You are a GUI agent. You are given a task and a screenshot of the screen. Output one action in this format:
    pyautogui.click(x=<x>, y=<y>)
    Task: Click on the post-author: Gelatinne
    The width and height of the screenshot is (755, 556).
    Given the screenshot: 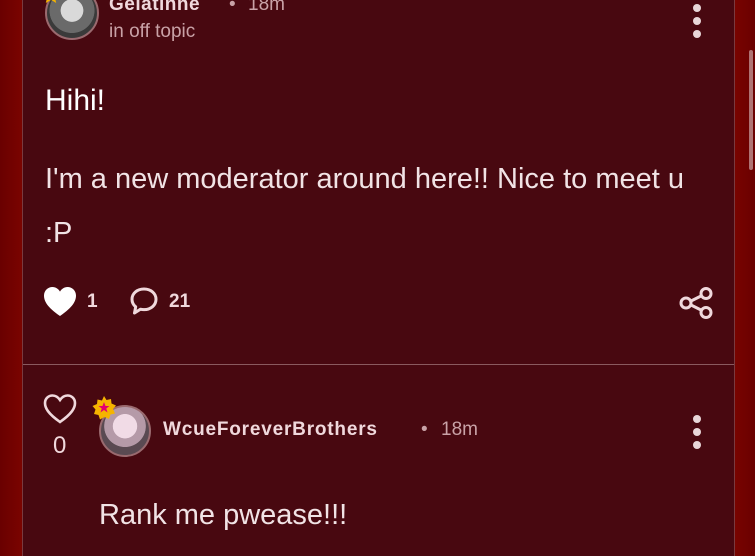 What is the action you would take?
    pyautogui.click(x=154, y=8)
    